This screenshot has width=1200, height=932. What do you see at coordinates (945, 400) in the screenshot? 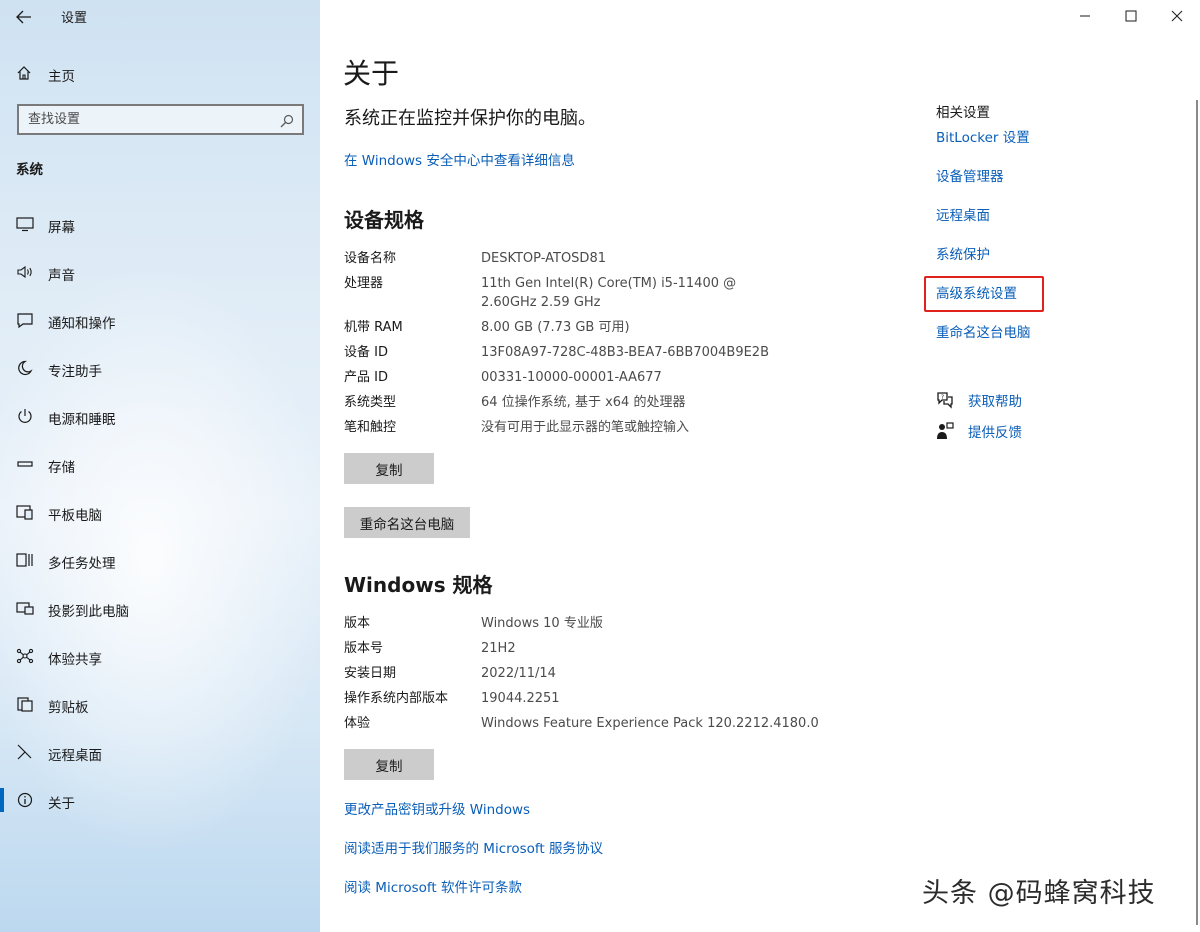
I see `help-chat-icon: ?` at bounding box center [945, 400].